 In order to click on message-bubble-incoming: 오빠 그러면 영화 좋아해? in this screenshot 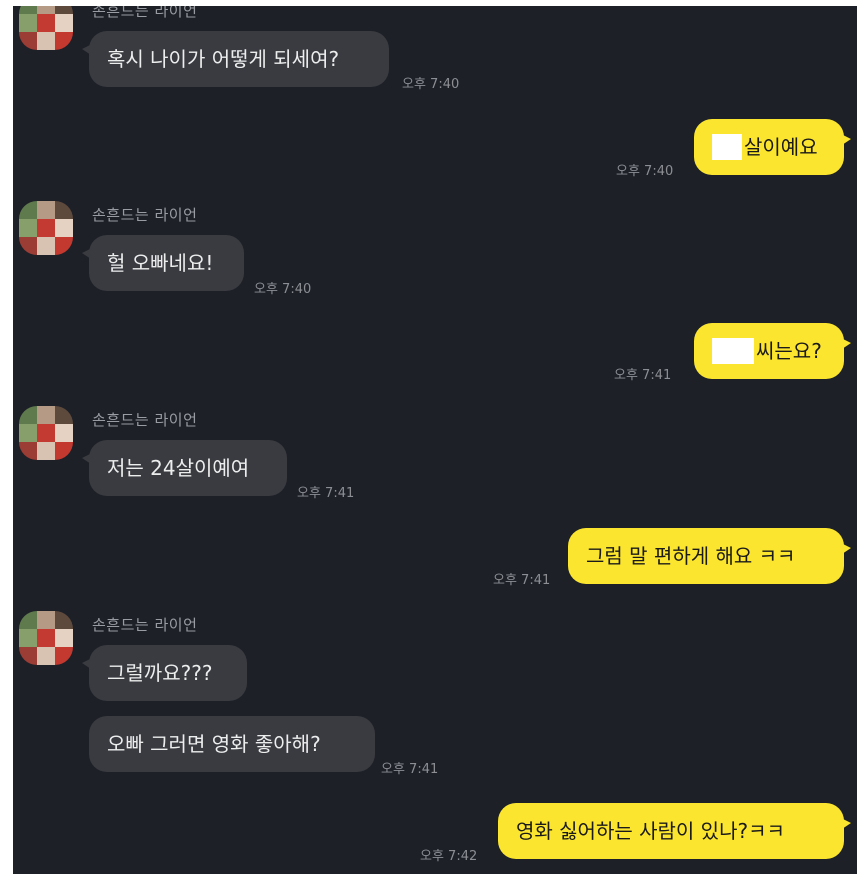, I will do `click(232, 744)`.